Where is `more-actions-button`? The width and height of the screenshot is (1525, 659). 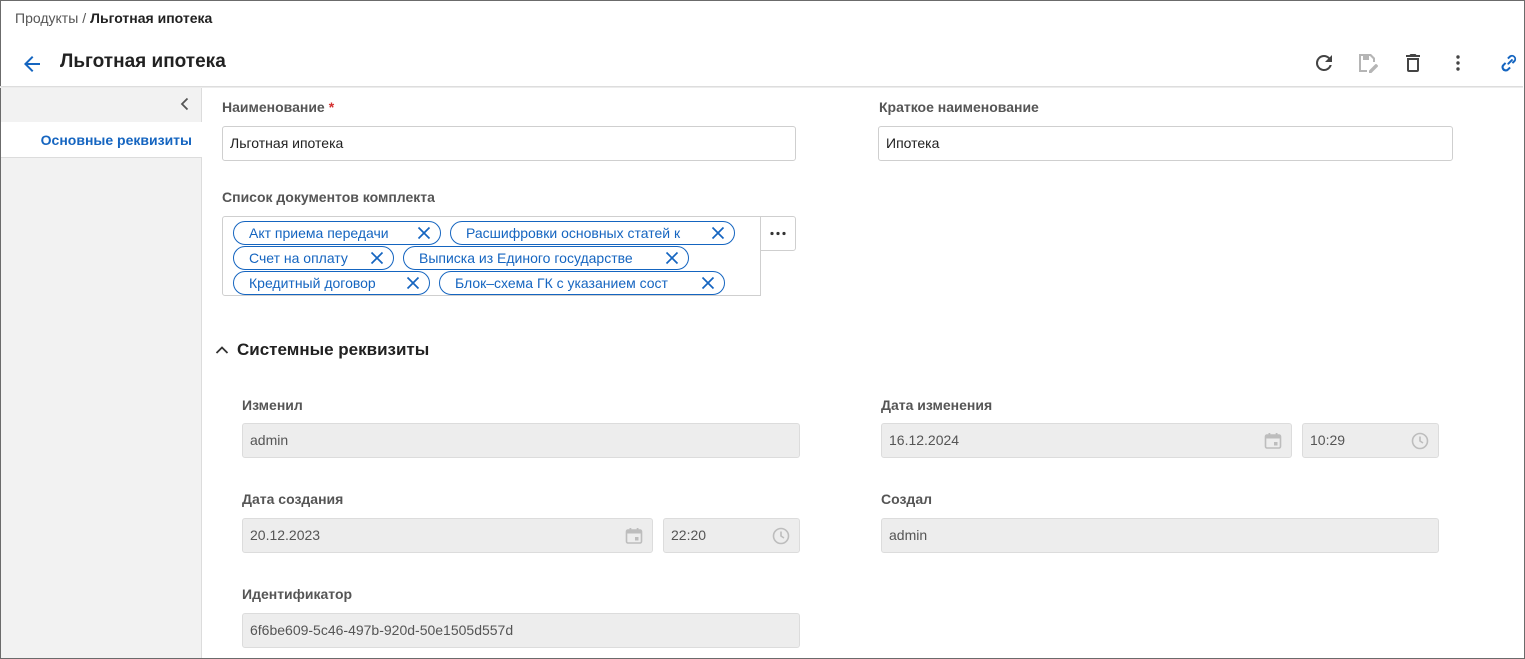
more-actions-button is located at coordinates (1458, 63).